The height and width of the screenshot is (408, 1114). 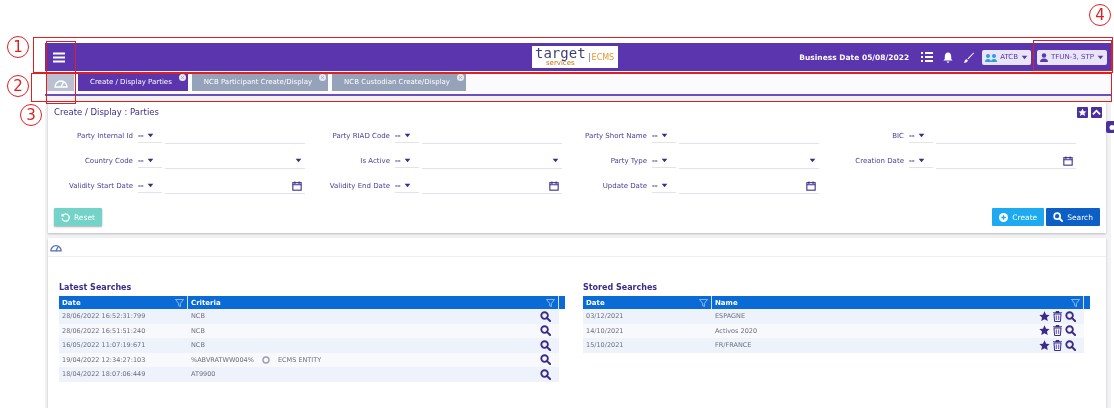 I want to click on table-title: Latest Searches, so click(x=96, y=287).